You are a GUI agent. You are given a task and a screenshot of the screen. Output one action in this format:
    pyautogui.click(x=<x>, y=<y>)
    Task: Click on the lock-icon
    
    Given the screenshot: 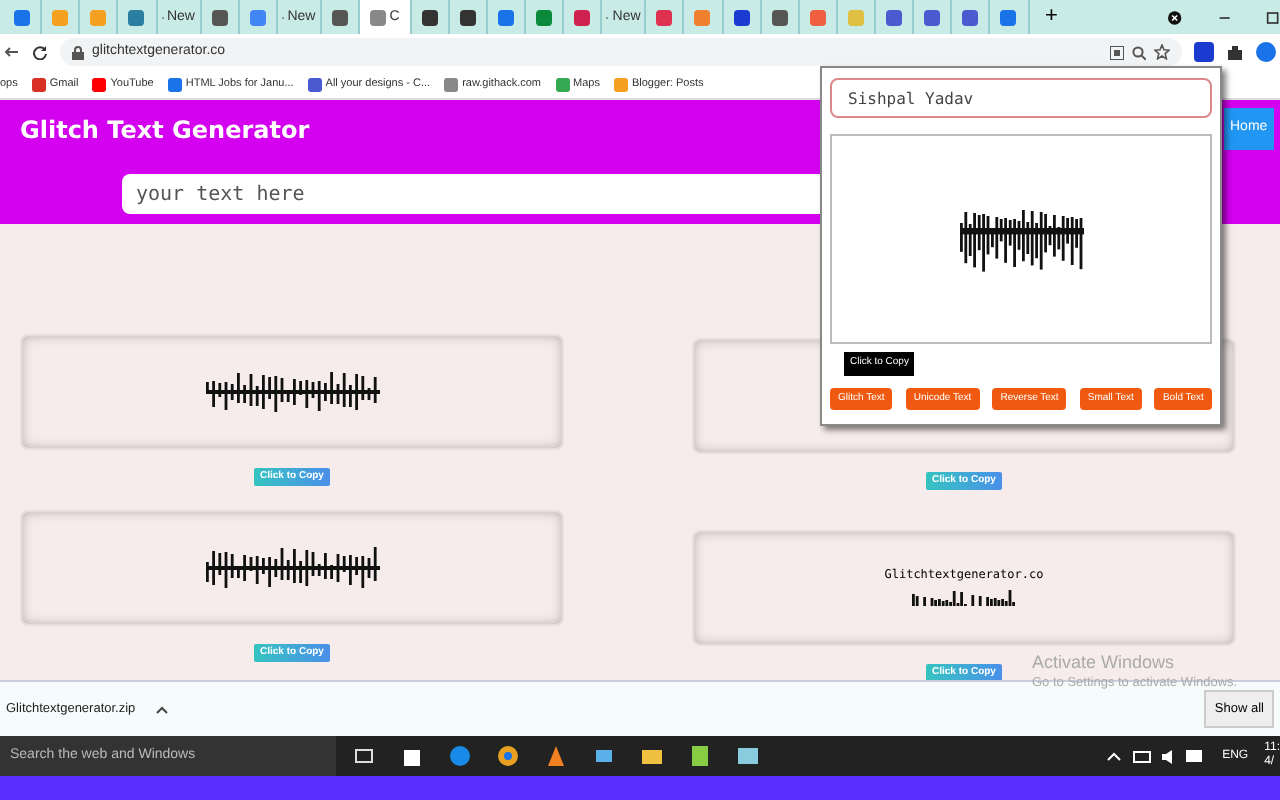 What is the action you would take?
    pyautogui.click(x=78, y=52)
    